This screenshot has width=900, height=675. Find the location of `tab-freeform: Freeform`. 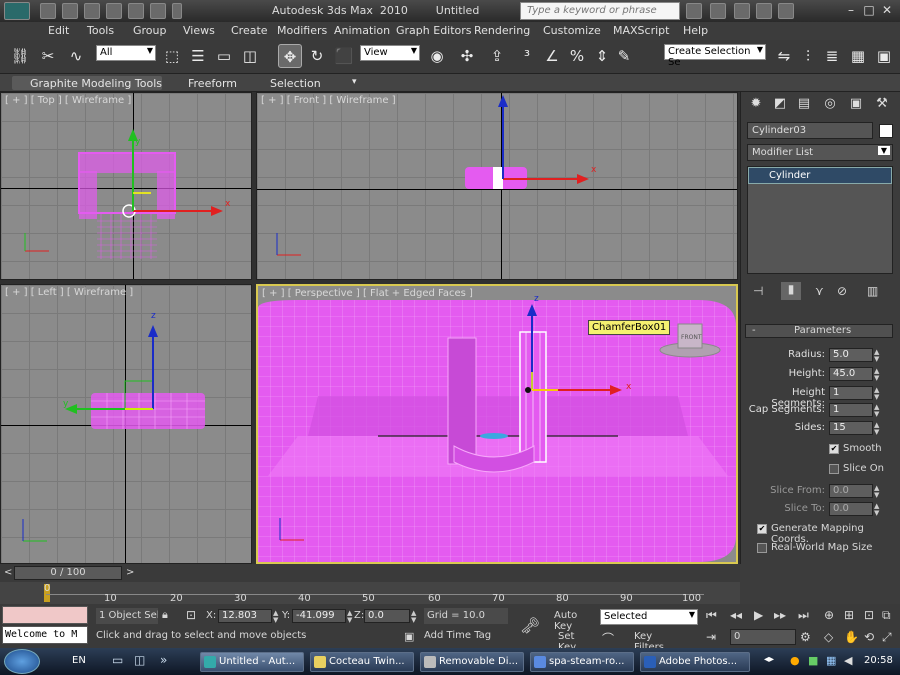

tab-freeform: Freeform is located at coordinates (212, 83).